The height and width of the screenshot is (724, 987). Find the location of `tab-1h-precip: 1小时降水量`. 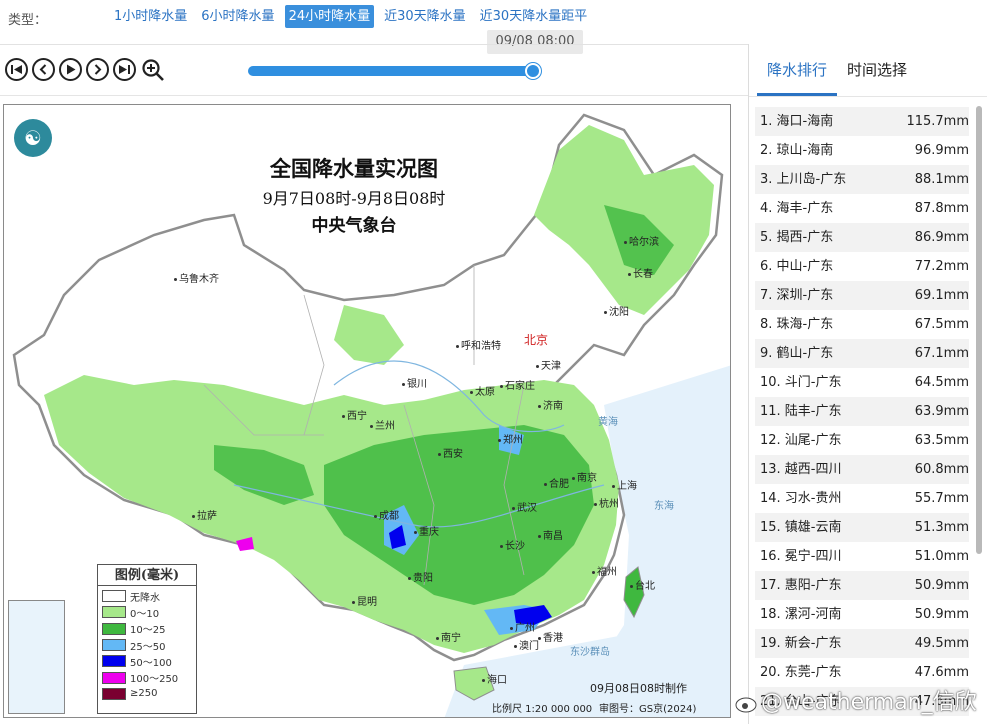

tab-1h-precip: 1小时降水量 is located at coordinates (150, 16).